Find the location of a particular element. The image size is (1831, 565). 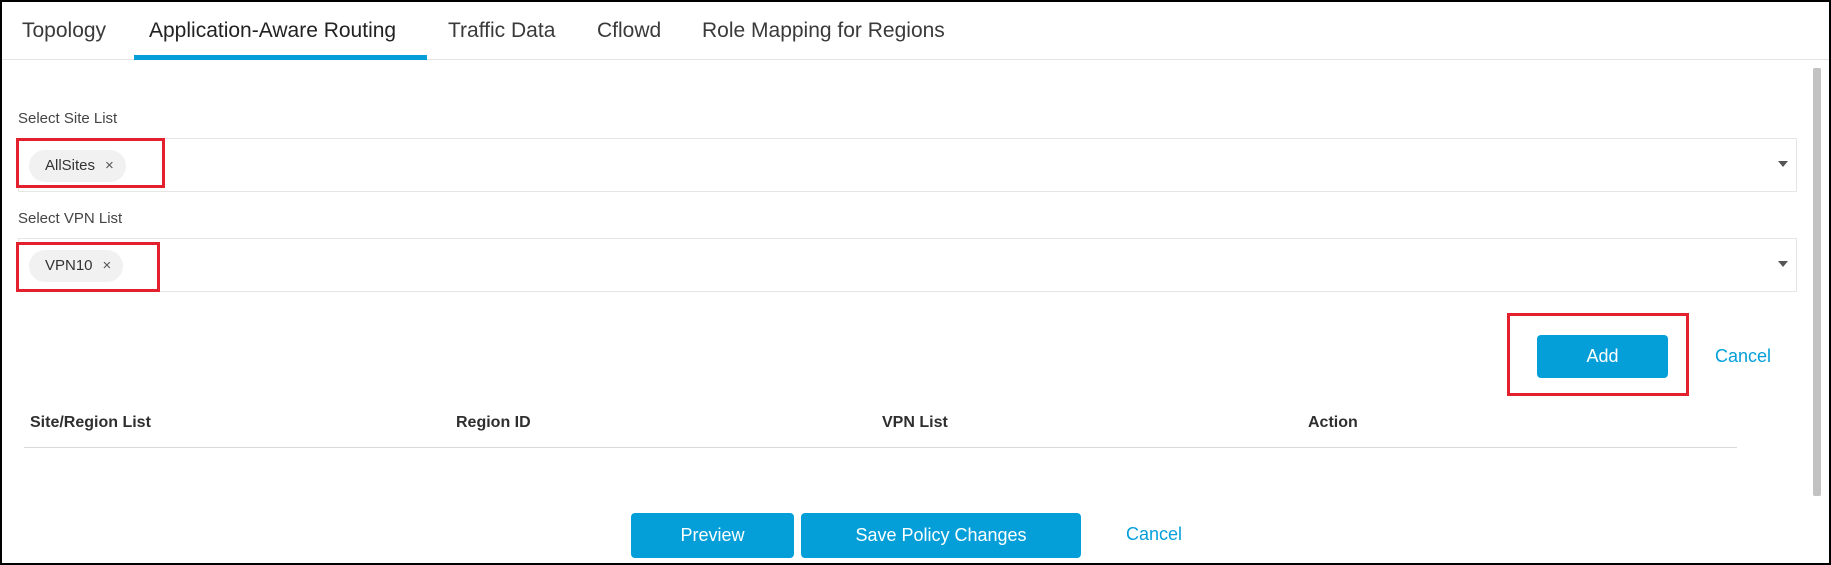

save-policy-changes-button: Save Policy Changes is located at coordinates (941, 535).